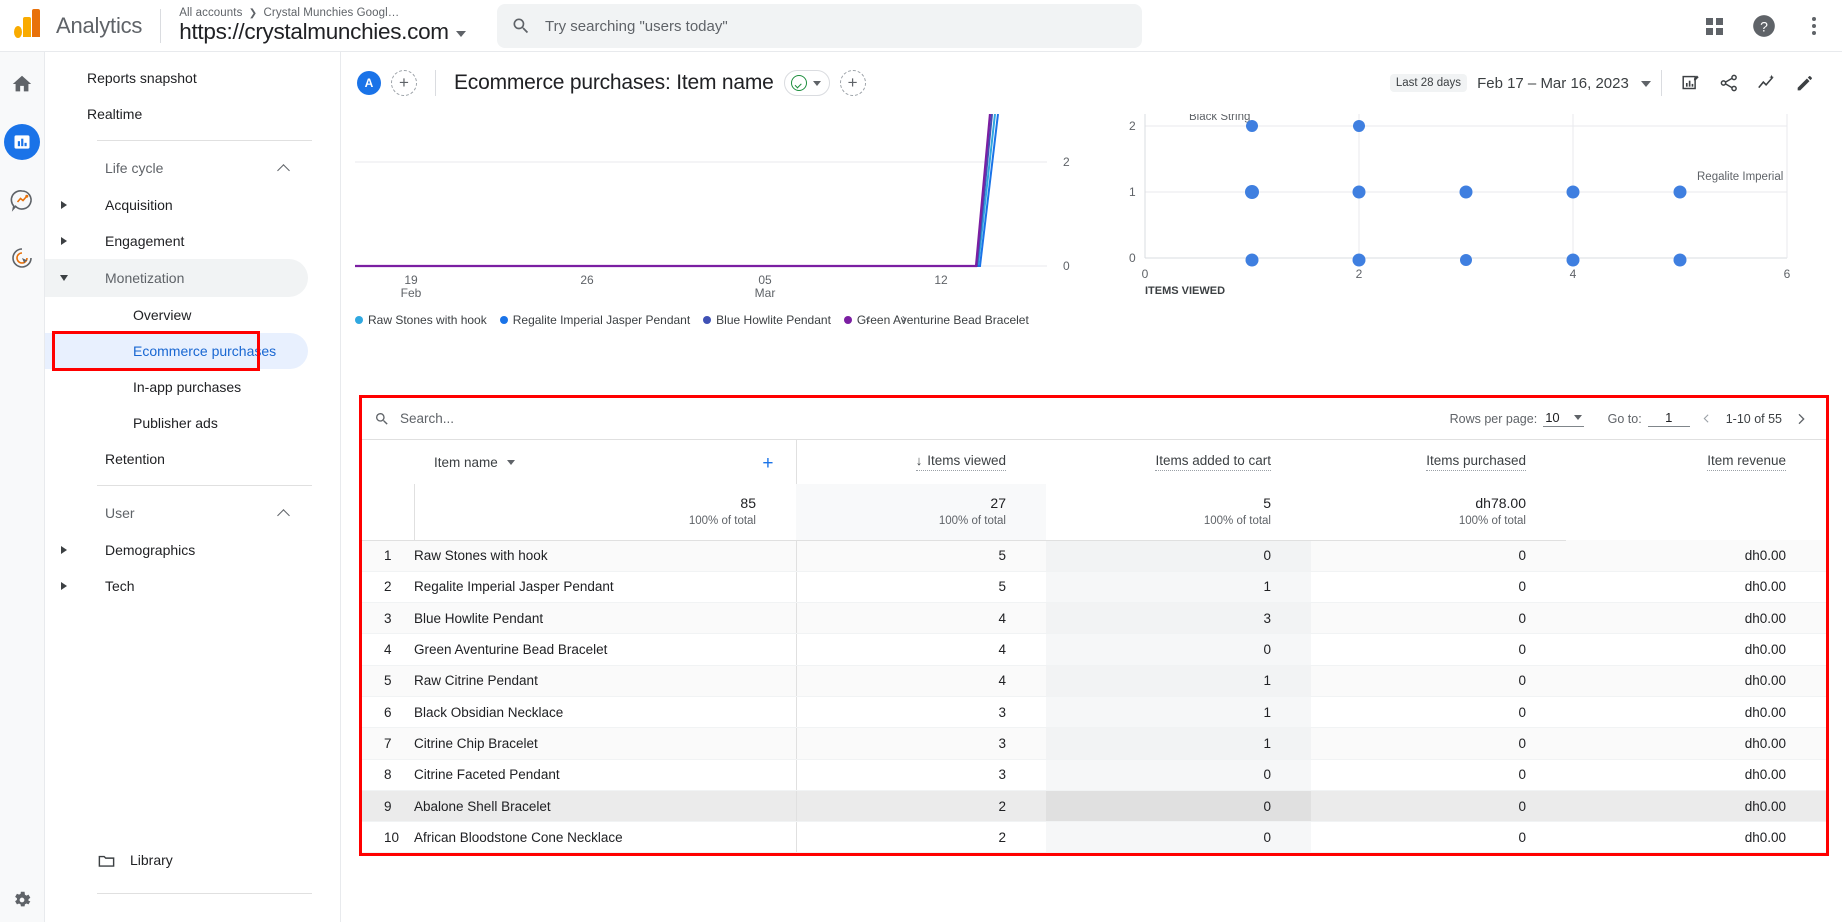 The height and width of the screenshot is (922, 1842). Describe the element at coordinates (1438, 462) in the screenshot. I see `column-header-items-purchased: Items purchased` at that location.